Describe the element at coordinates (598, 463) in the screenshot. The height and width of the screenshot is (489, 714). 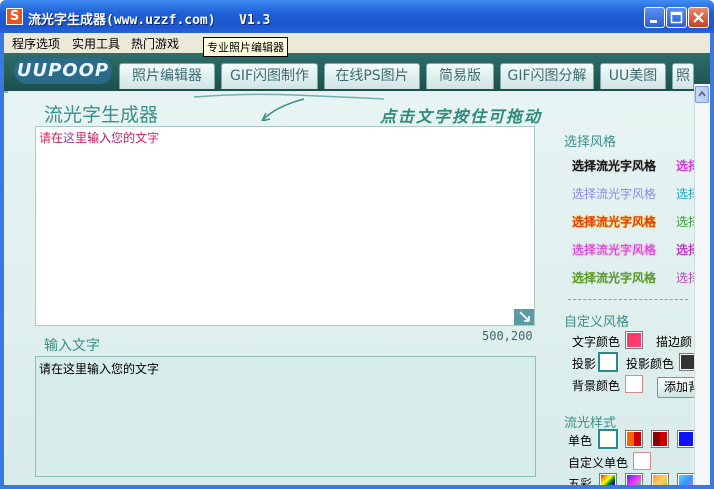
I see `custom-single-label: 自定义单色` at that location.